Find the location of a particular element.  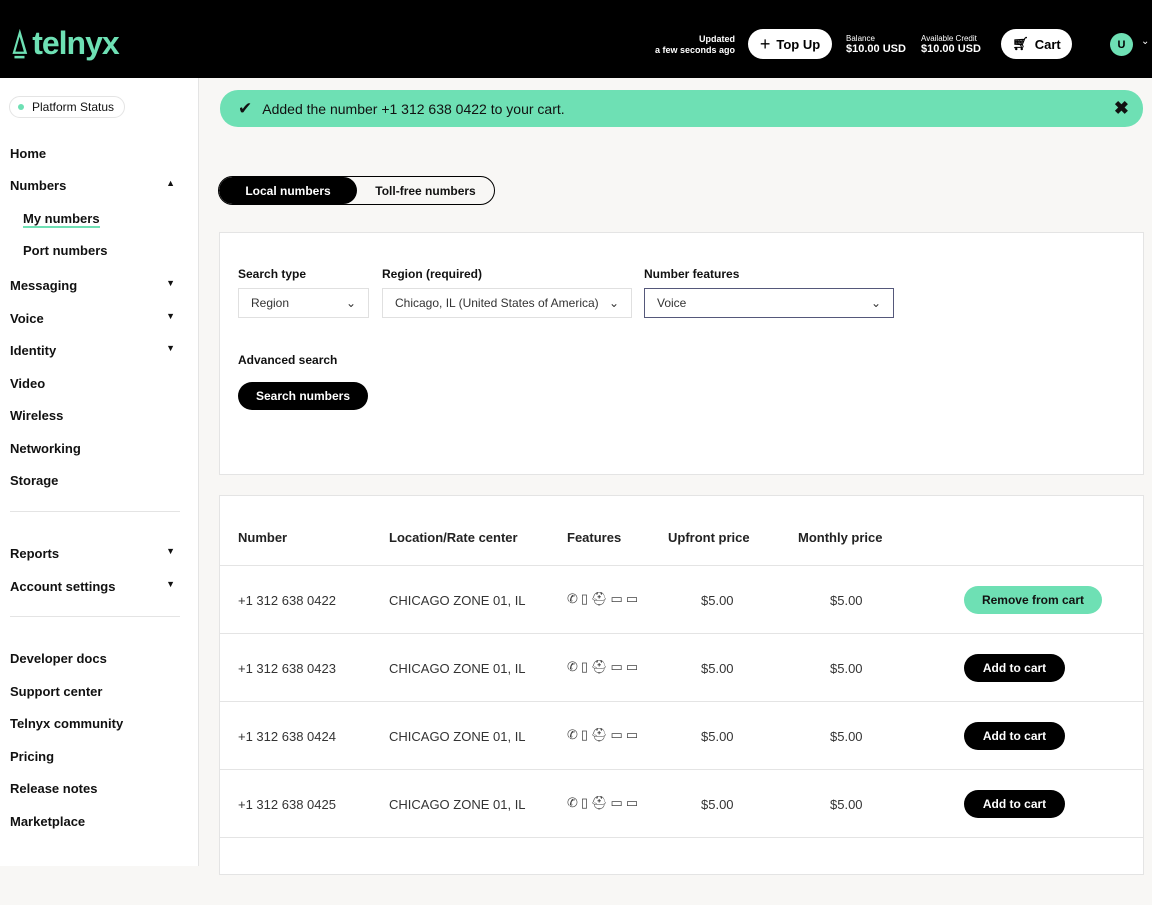

sidebar-item-label: Wireless is located at coordinates (37, 415).